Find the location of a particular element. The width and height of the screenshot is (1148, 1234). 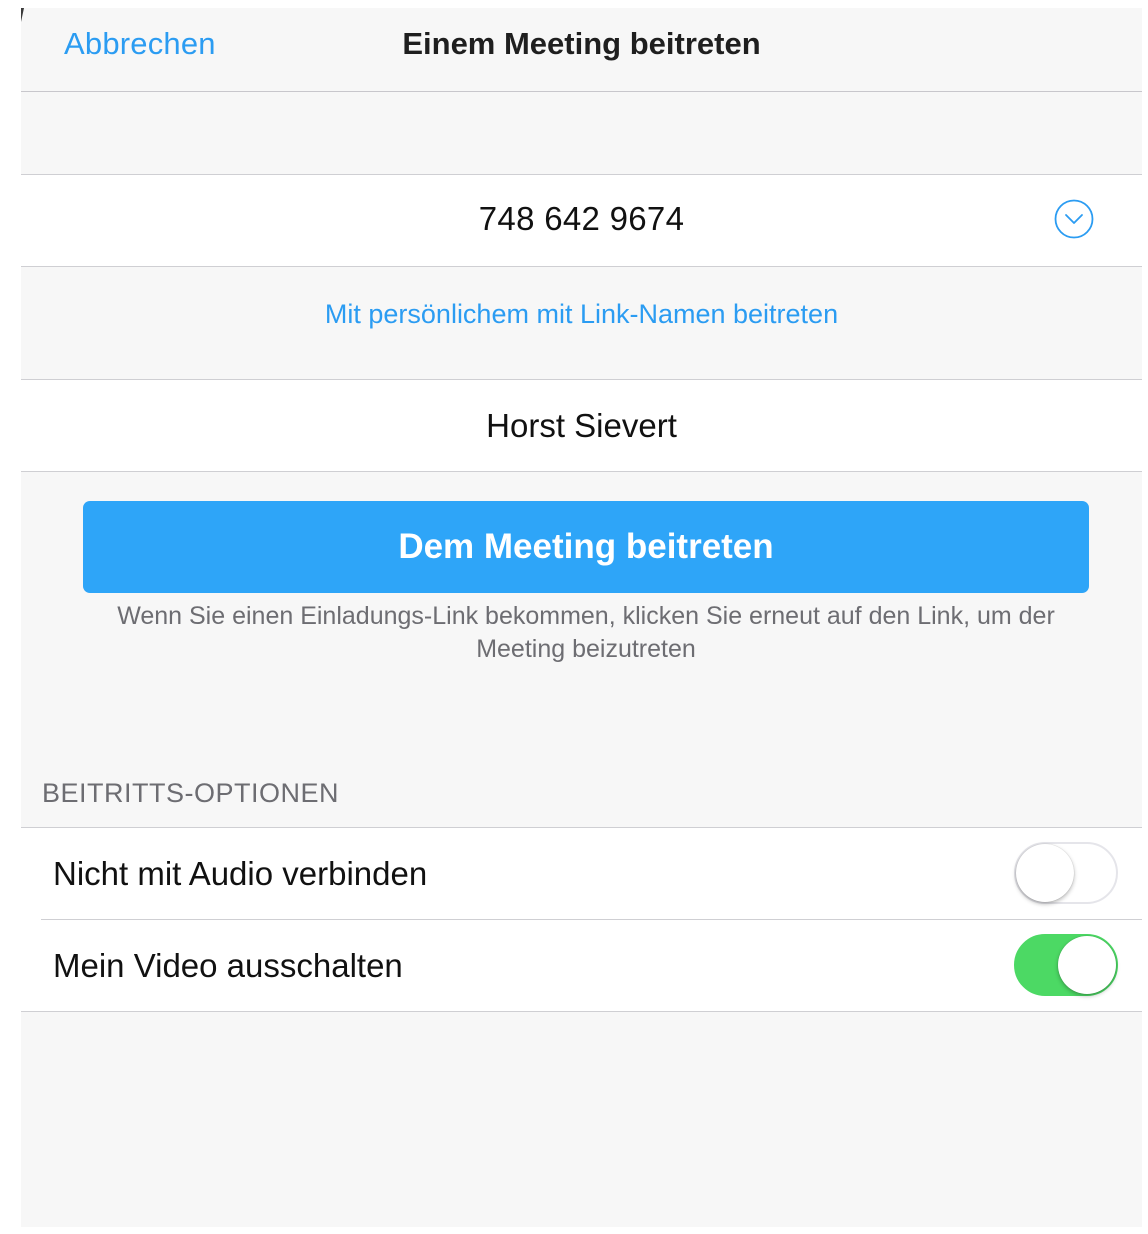

meeting-id-value: 748 642 9674 is located at coordinates (581, 218).